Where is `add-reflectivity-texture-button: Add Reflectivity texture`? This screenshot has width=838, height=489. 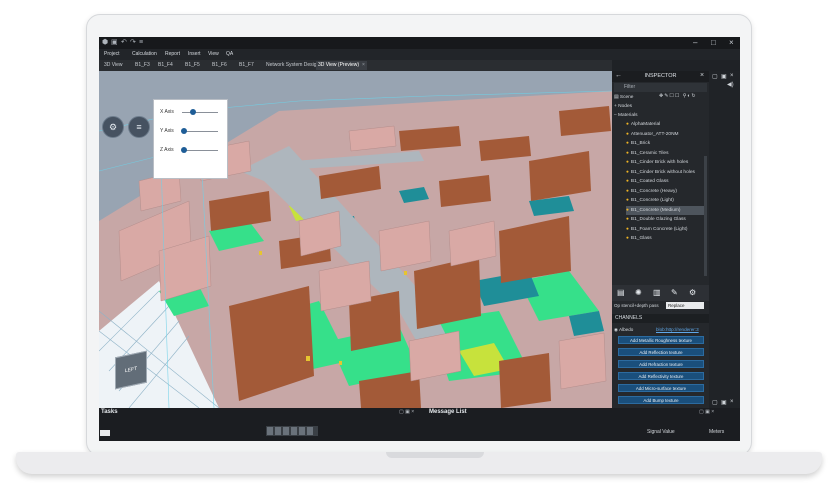
add-reflectivity-texture-button: Add Reflectivity texture is located at coordinates (661, 376).